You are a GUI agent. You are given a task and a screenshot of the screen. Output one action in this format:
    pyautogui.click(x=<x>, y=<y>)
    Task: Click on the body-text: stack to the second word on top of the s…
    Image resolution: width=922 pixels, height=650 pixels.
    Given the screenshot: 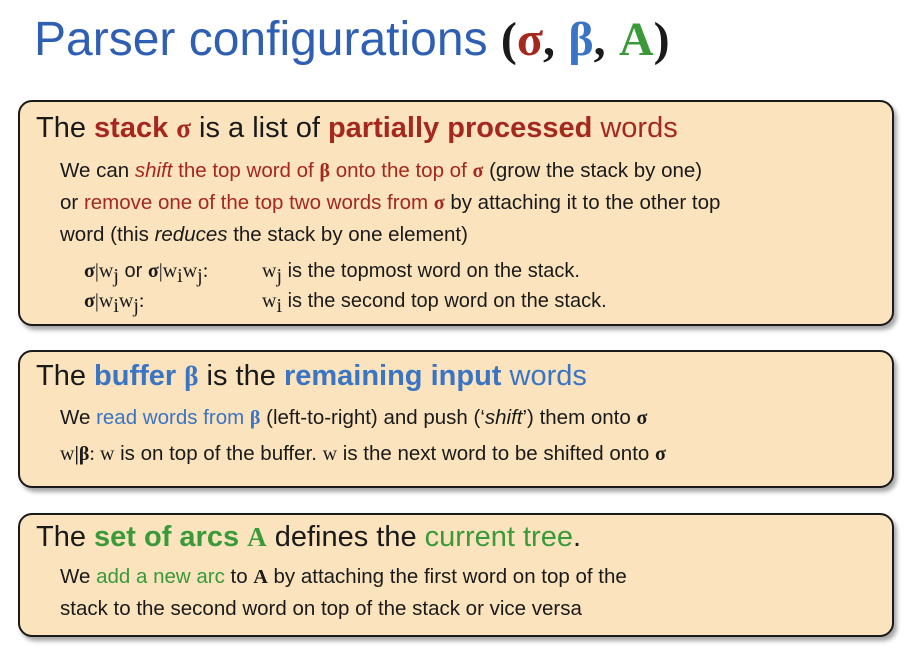 What is the action you would take?
    pyautogui.click(x=321, y=608)
    